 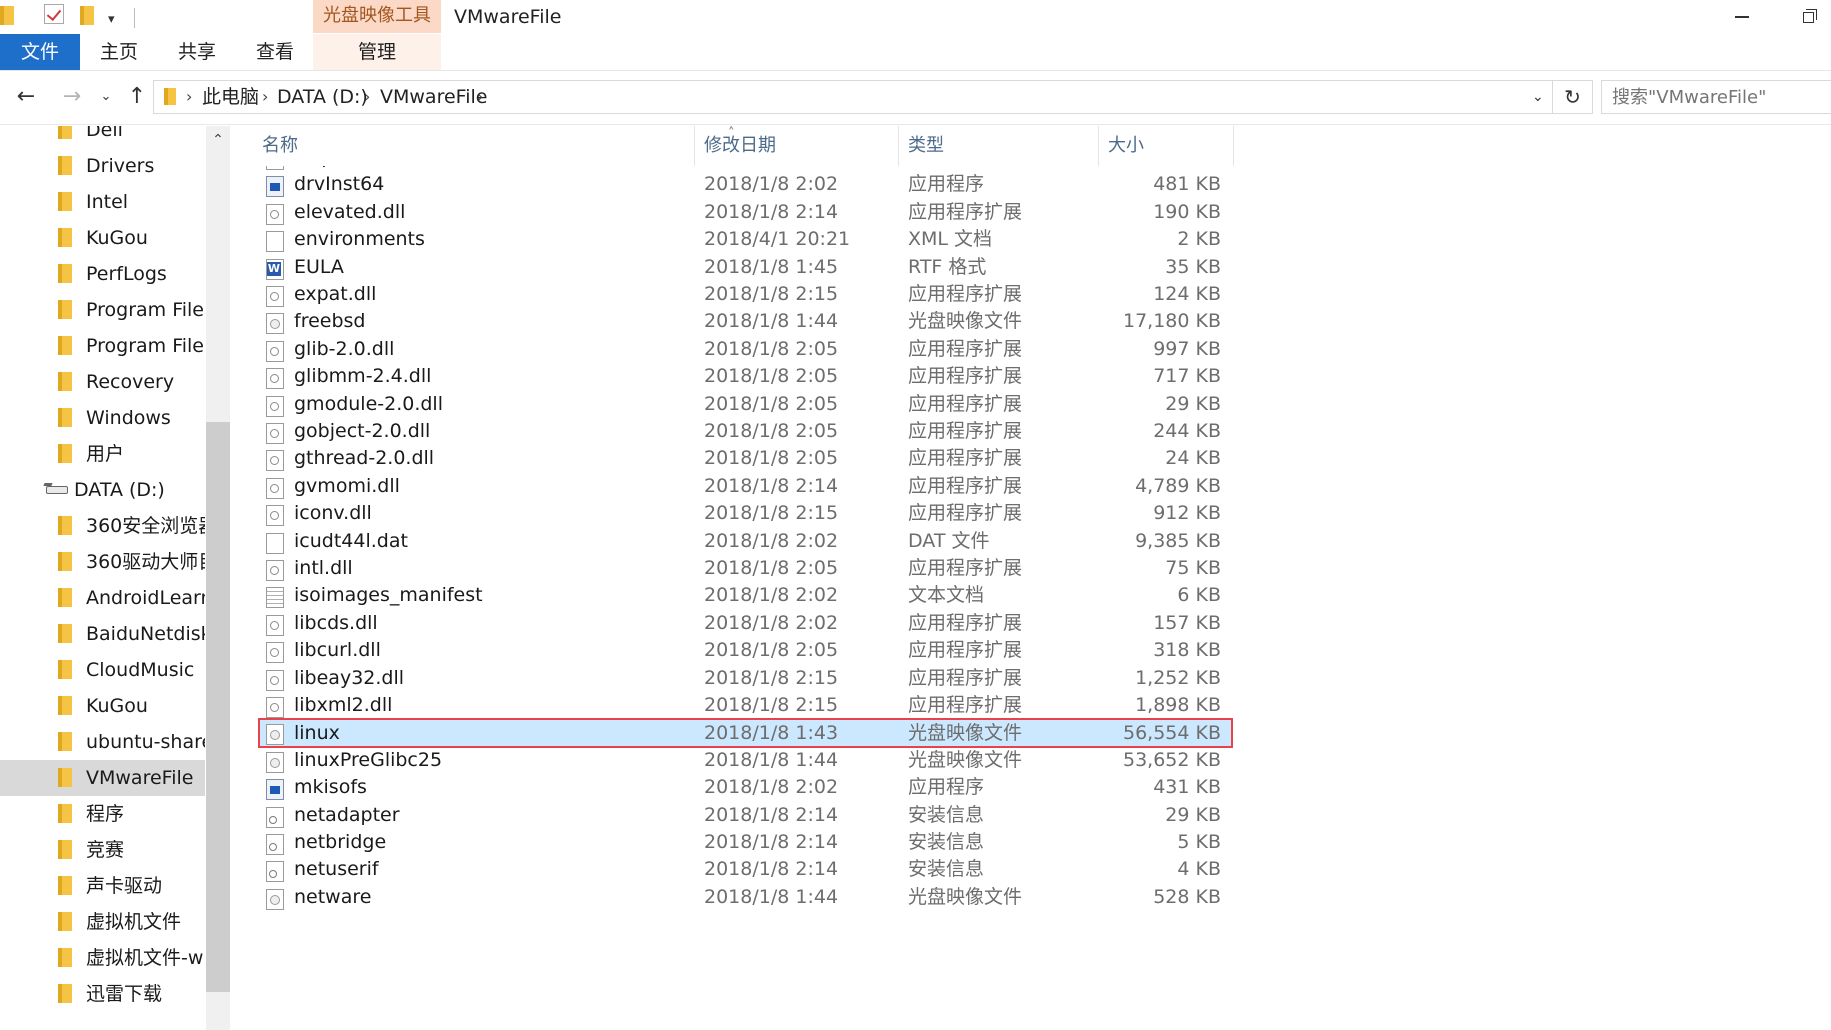 I want to click on address-bar: › 此电脑 › DATA (D:) › VMwareFile › ⌄, so click(x=853, y=97).